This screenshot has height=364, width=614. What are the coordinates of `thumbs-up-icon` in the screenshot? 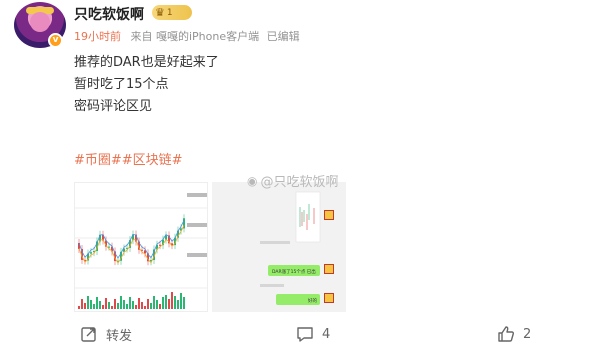 It's located at (506, 334).